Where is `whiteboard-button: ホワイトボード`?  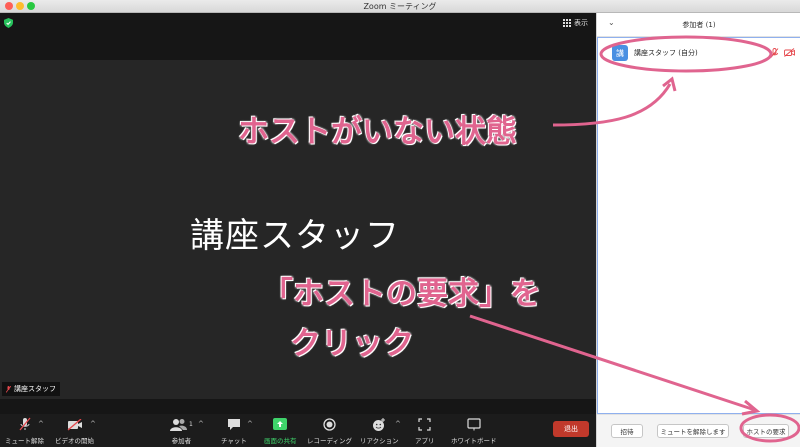
whiteboard-button: ホワイトボード is located at coordinates (474, 431).